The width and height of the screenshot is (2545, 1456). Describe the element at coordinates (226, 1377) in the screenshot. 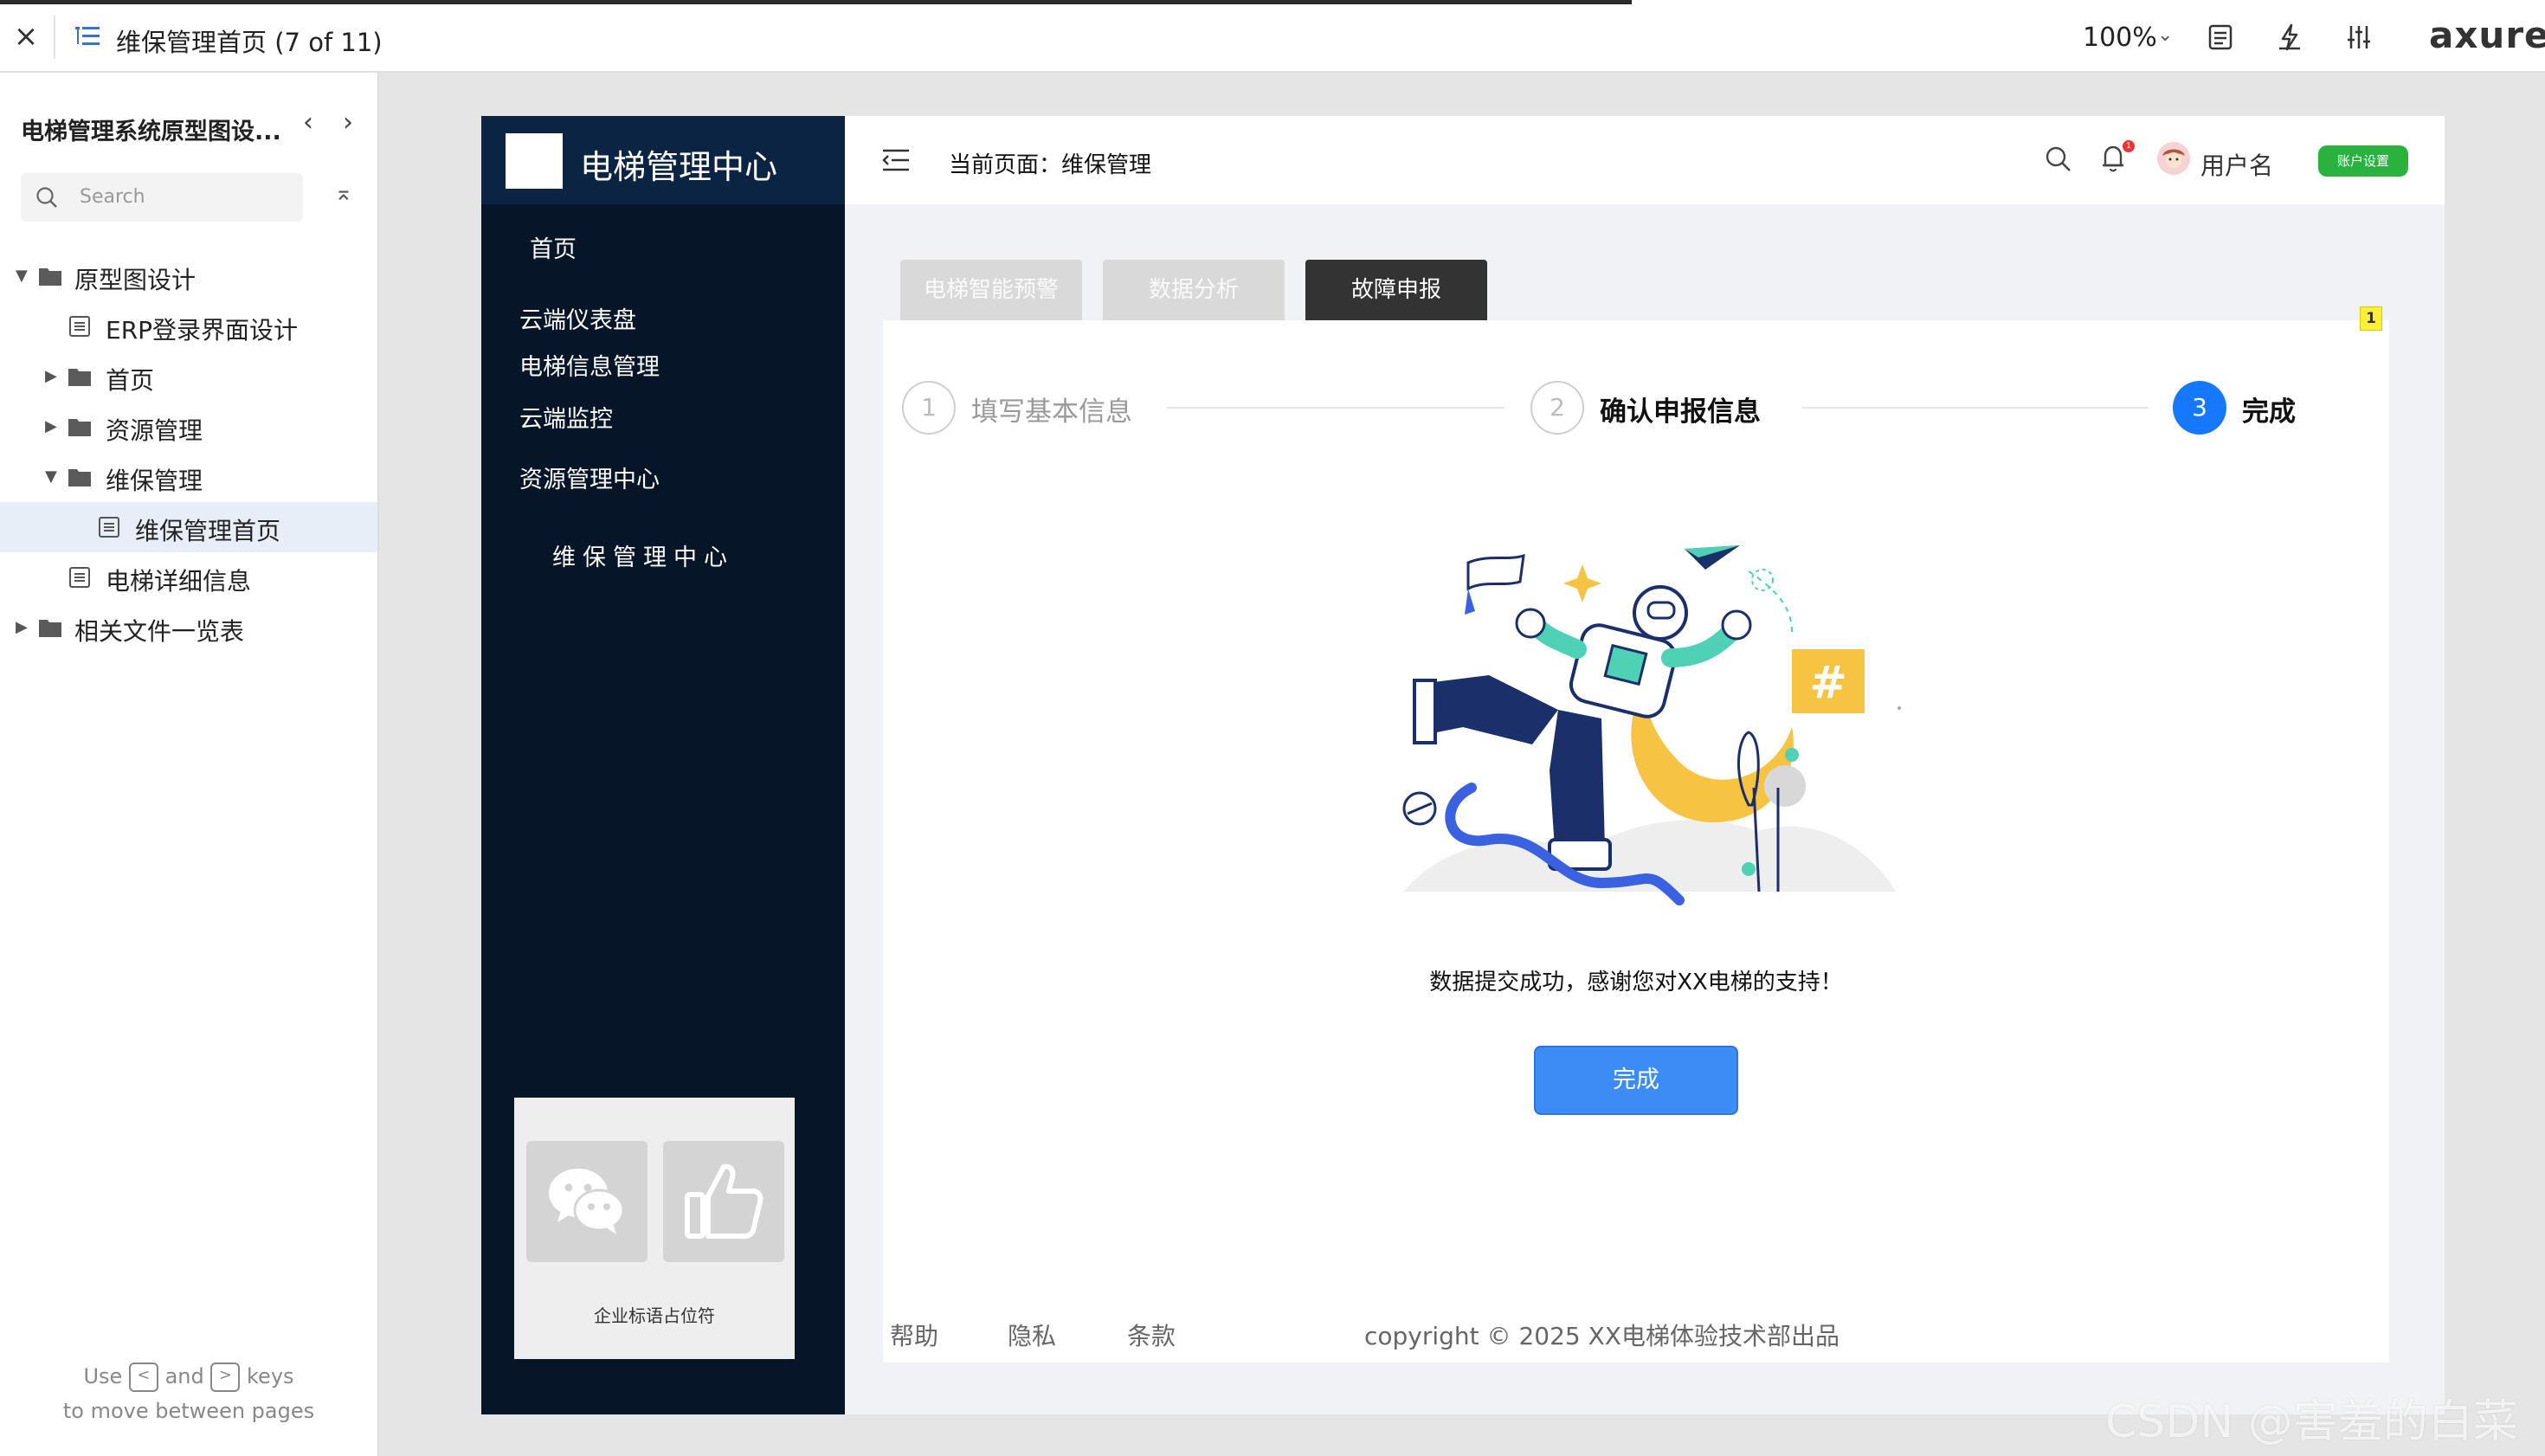

I see `key-next: >` at that location.